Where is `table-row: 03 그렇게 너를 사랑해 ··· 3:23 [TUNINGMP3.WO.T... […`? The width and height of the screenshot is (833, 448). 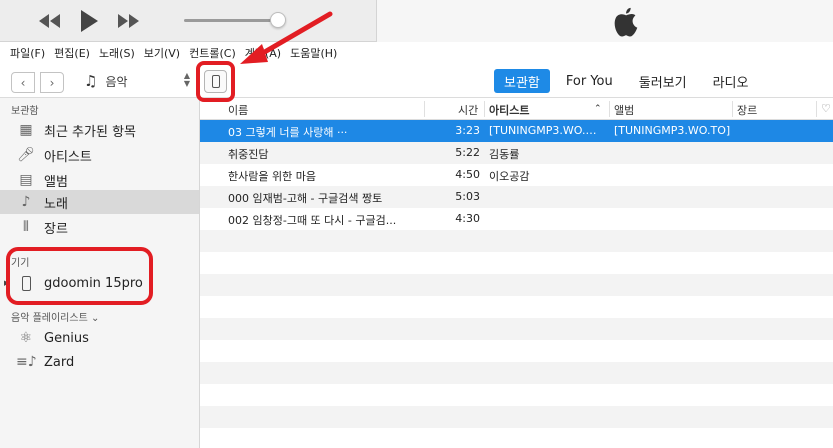
table-row: 03 그렇게 너를 사랑해 ··· 3:23 [TUNINGMP3.WO.T... [… is located at coordinates (516, 131).